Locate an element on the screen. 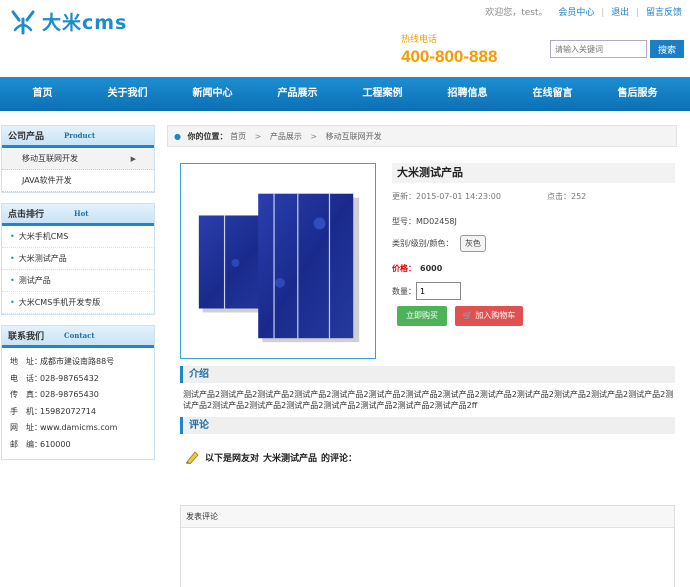 The image size is (690, 587). model-number: 型号：MD02458J is located at coordinates (424, 221).